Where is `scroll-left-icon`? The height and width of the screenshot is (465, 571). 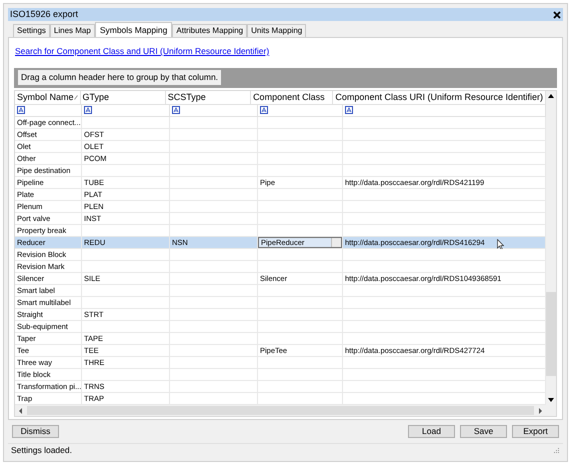
scroll-left-icon is located at coordinates (21, 411).